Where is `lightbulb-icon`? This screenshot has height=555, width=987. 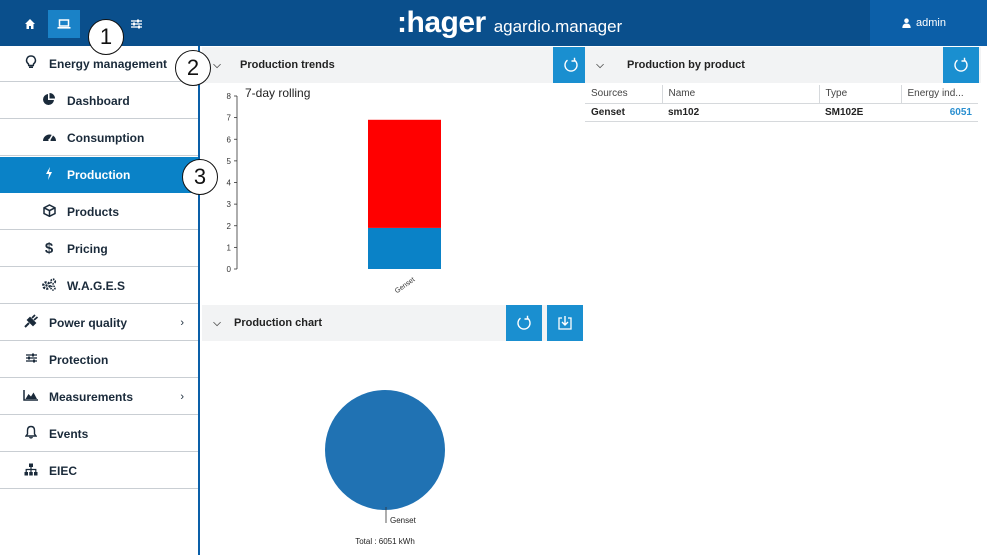 lightbulb-icon is located at coordinates (31, 63).